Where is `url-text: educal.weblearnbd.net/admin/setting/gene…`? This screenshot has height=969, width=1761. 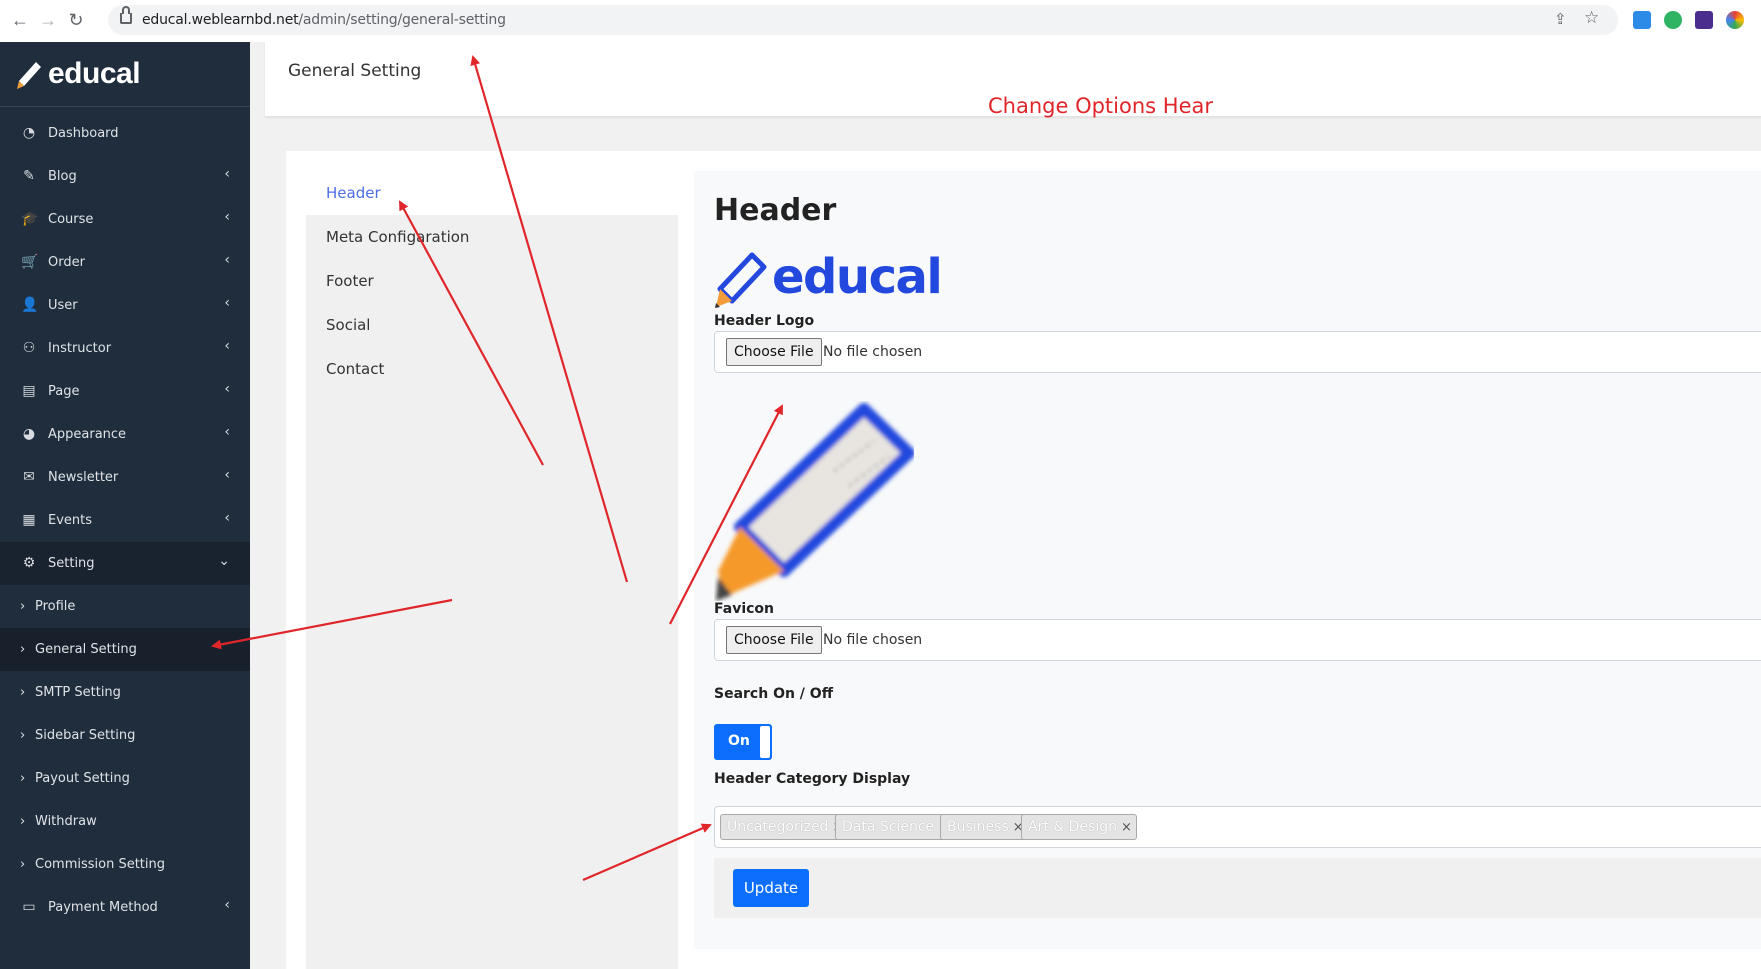
url-text: educal.weblearnbd.net/admin/setting/gene… is located at coordinates (324, 20).